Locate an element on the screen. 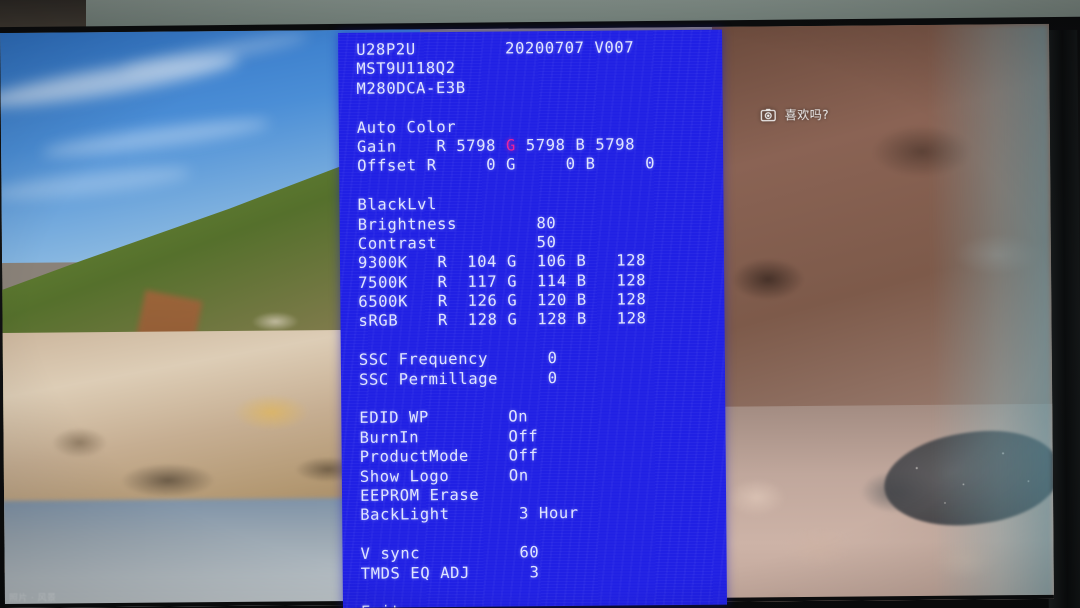 This screenshot has height=608, width=1080. osd-gain-green-selected: G is located at coordinates (511, 145).